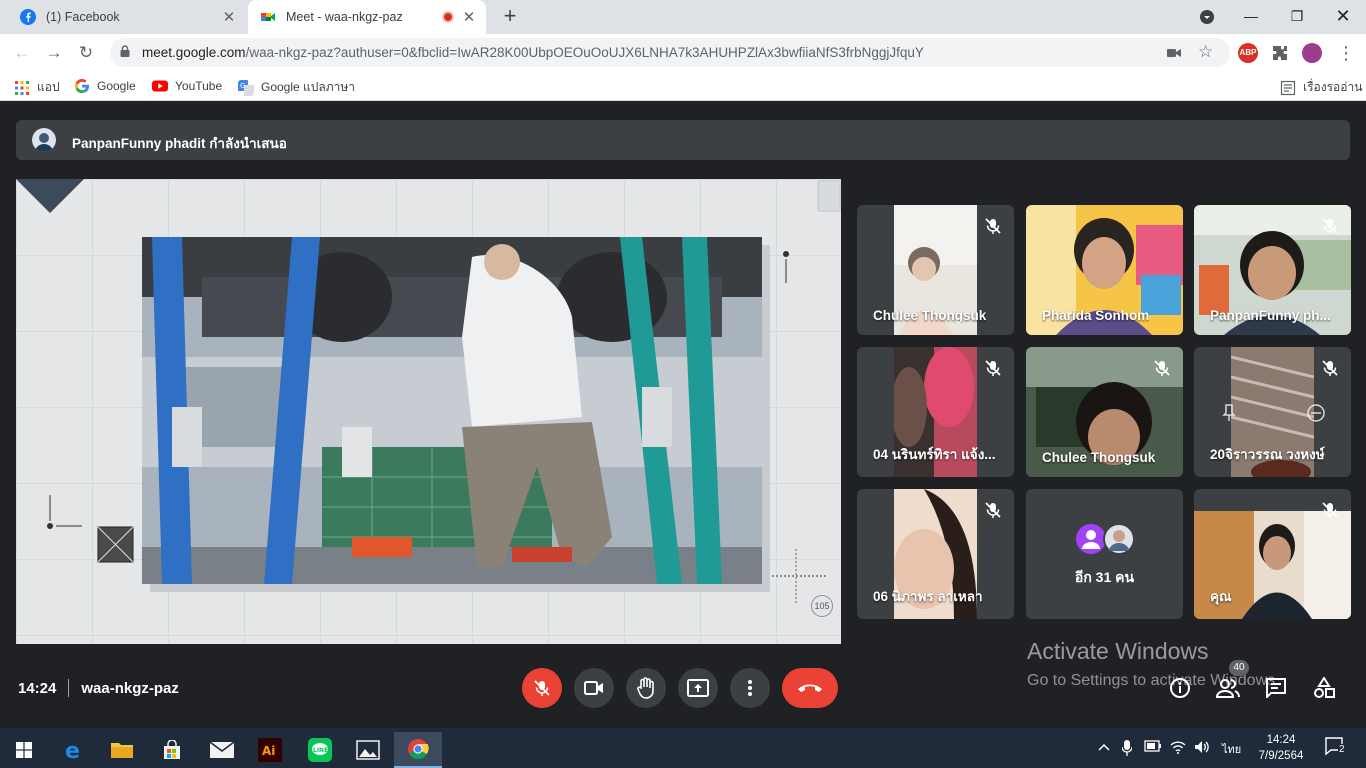 The height and width of the screenshot is (768, 1366). I want to click on restore-button: ❐, so click(1297, 17).